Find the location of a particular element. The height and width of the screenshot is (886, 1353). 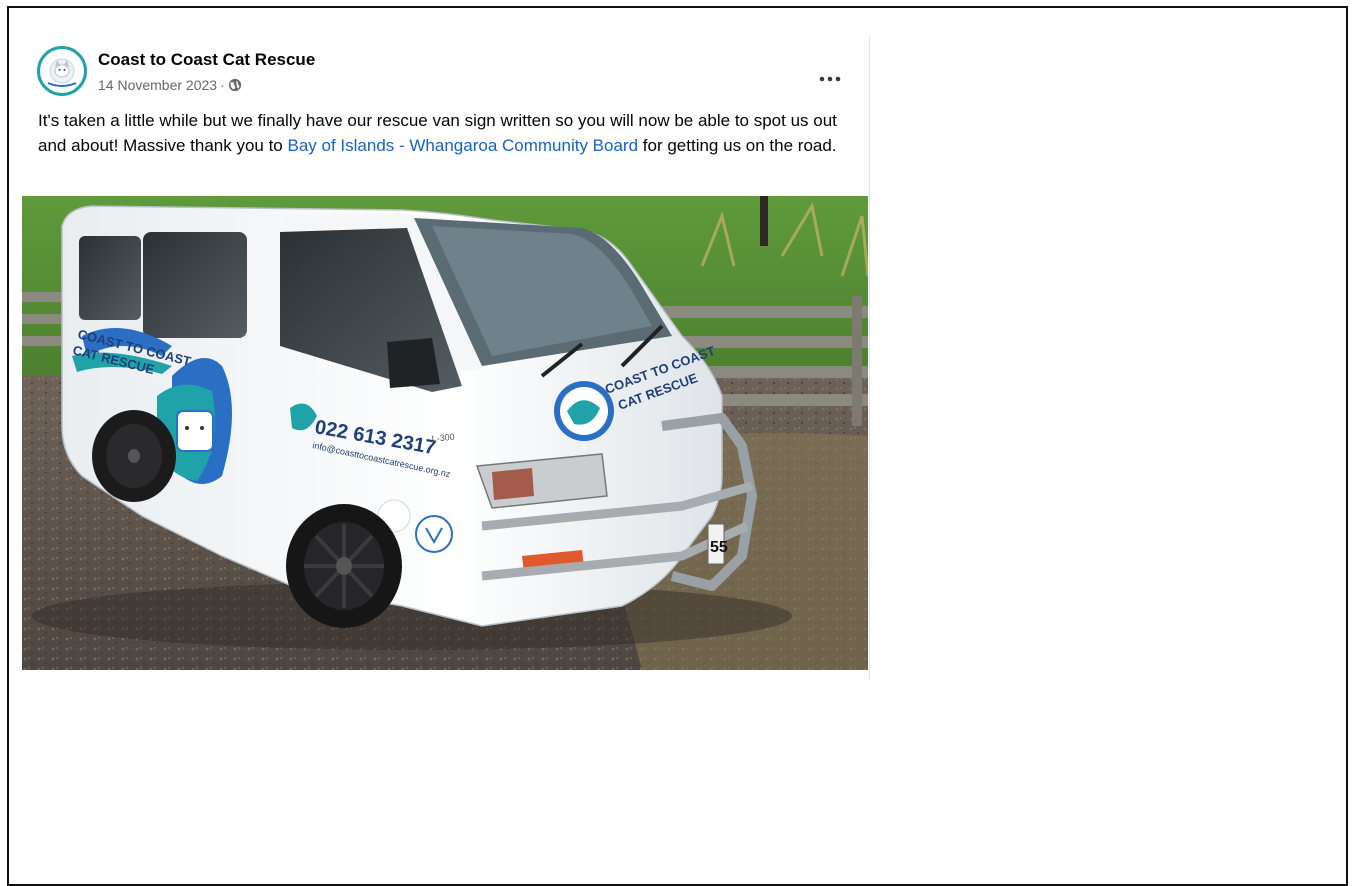

more-options-icon is located at coordinates (830, 79).